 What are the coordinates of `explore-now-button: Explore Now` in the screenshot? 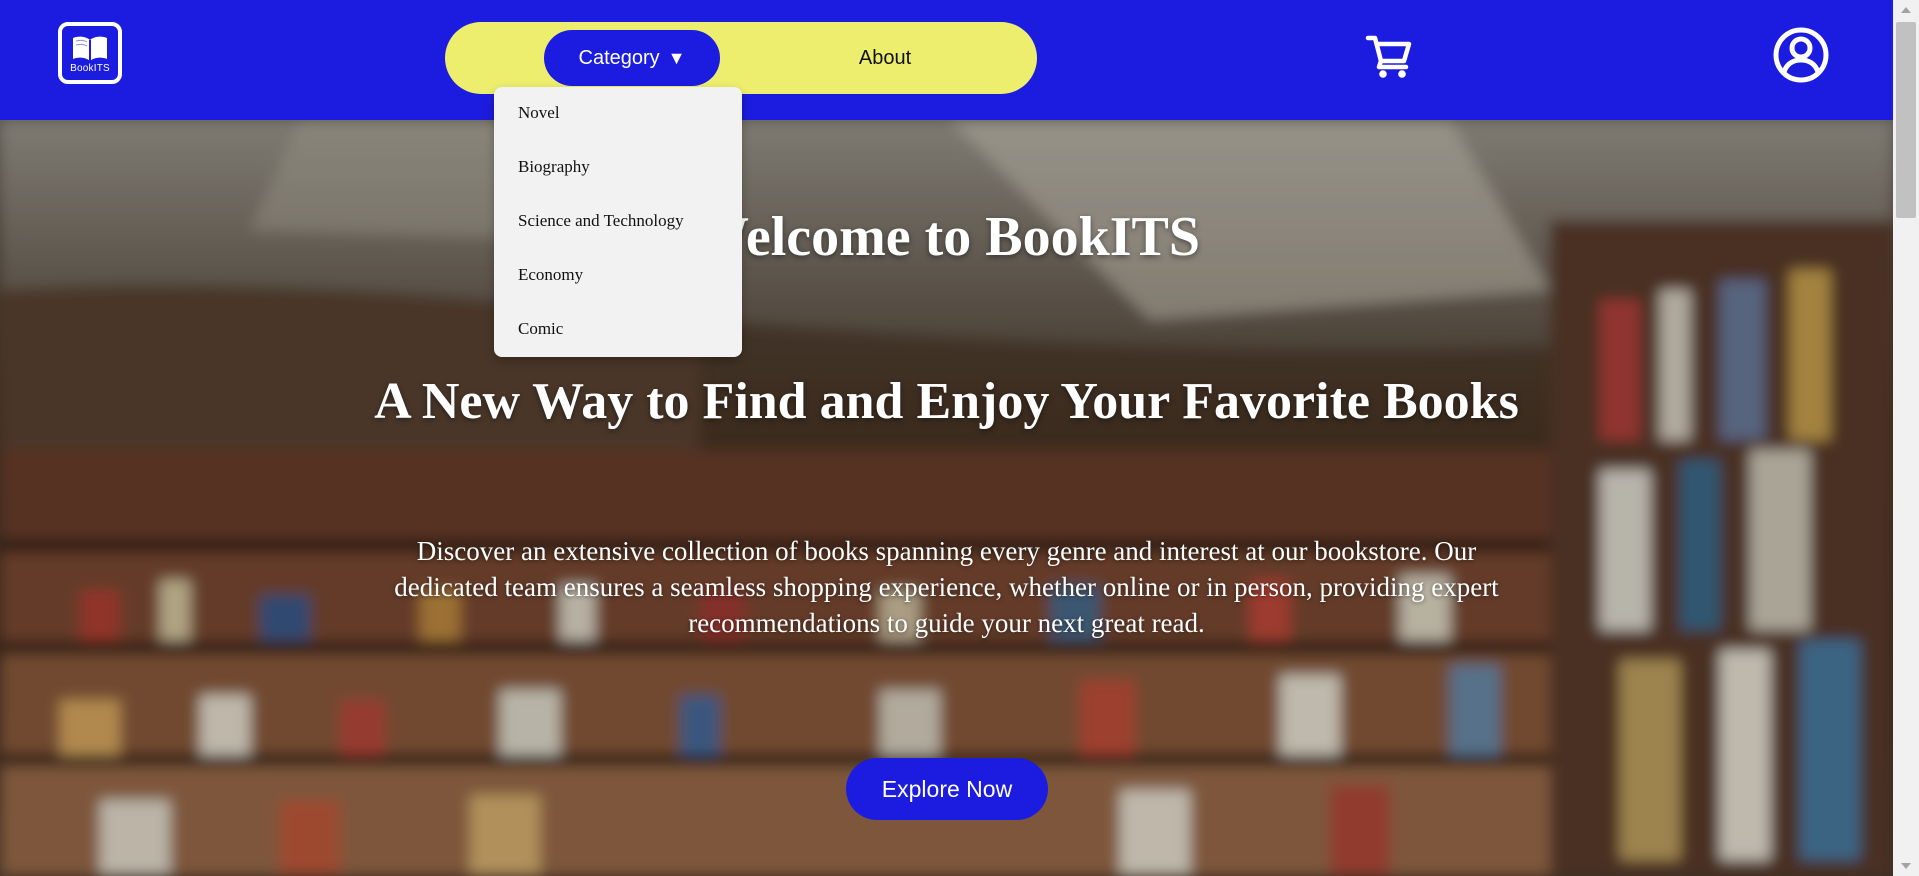 It's located at (947, 789).